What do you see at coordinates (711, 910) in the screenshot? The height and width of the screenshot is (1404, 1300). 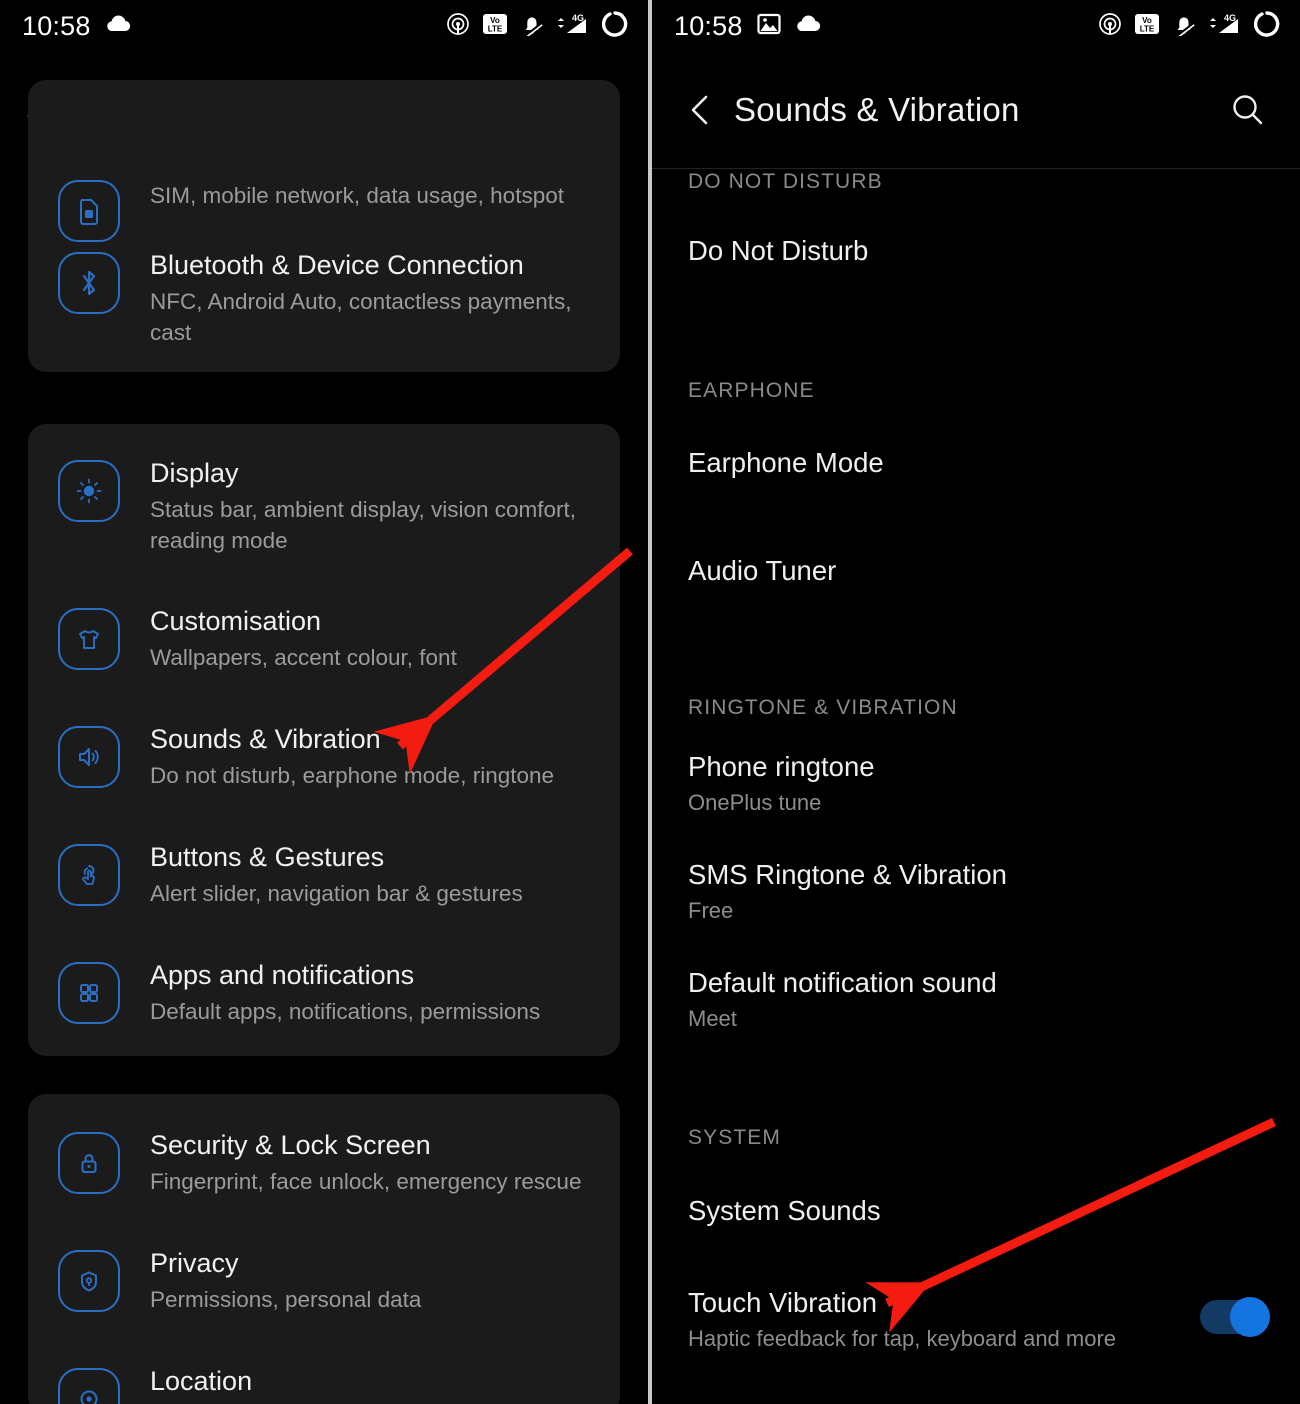 I see `list-item-value: Free` at bounding box center [711, 910].